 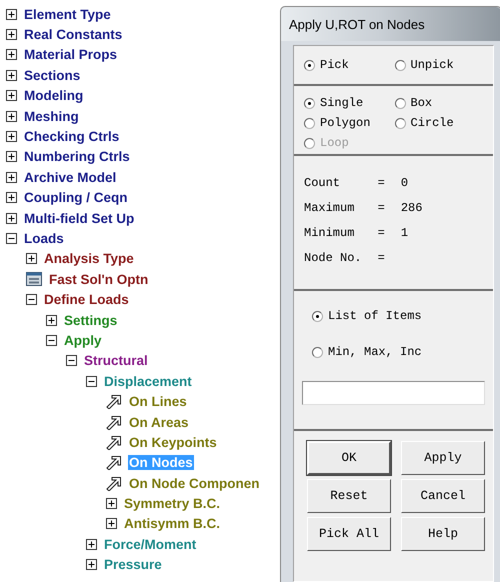 What do you see at coordinates (412, 208) in the screenshot?
I see `stat-value: 286` at bounding box center [412, 208].